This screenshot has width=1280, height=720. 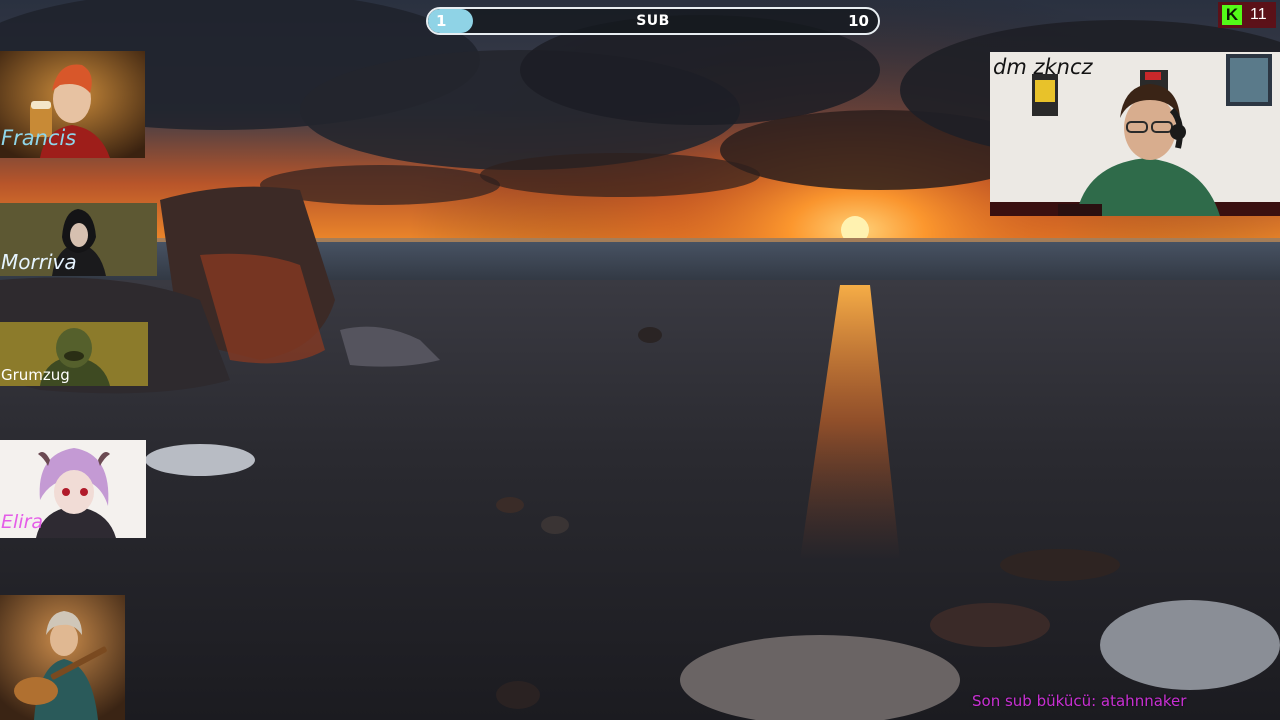 I want to click on player-card-elira: Elira, so click(x=73, y=489).